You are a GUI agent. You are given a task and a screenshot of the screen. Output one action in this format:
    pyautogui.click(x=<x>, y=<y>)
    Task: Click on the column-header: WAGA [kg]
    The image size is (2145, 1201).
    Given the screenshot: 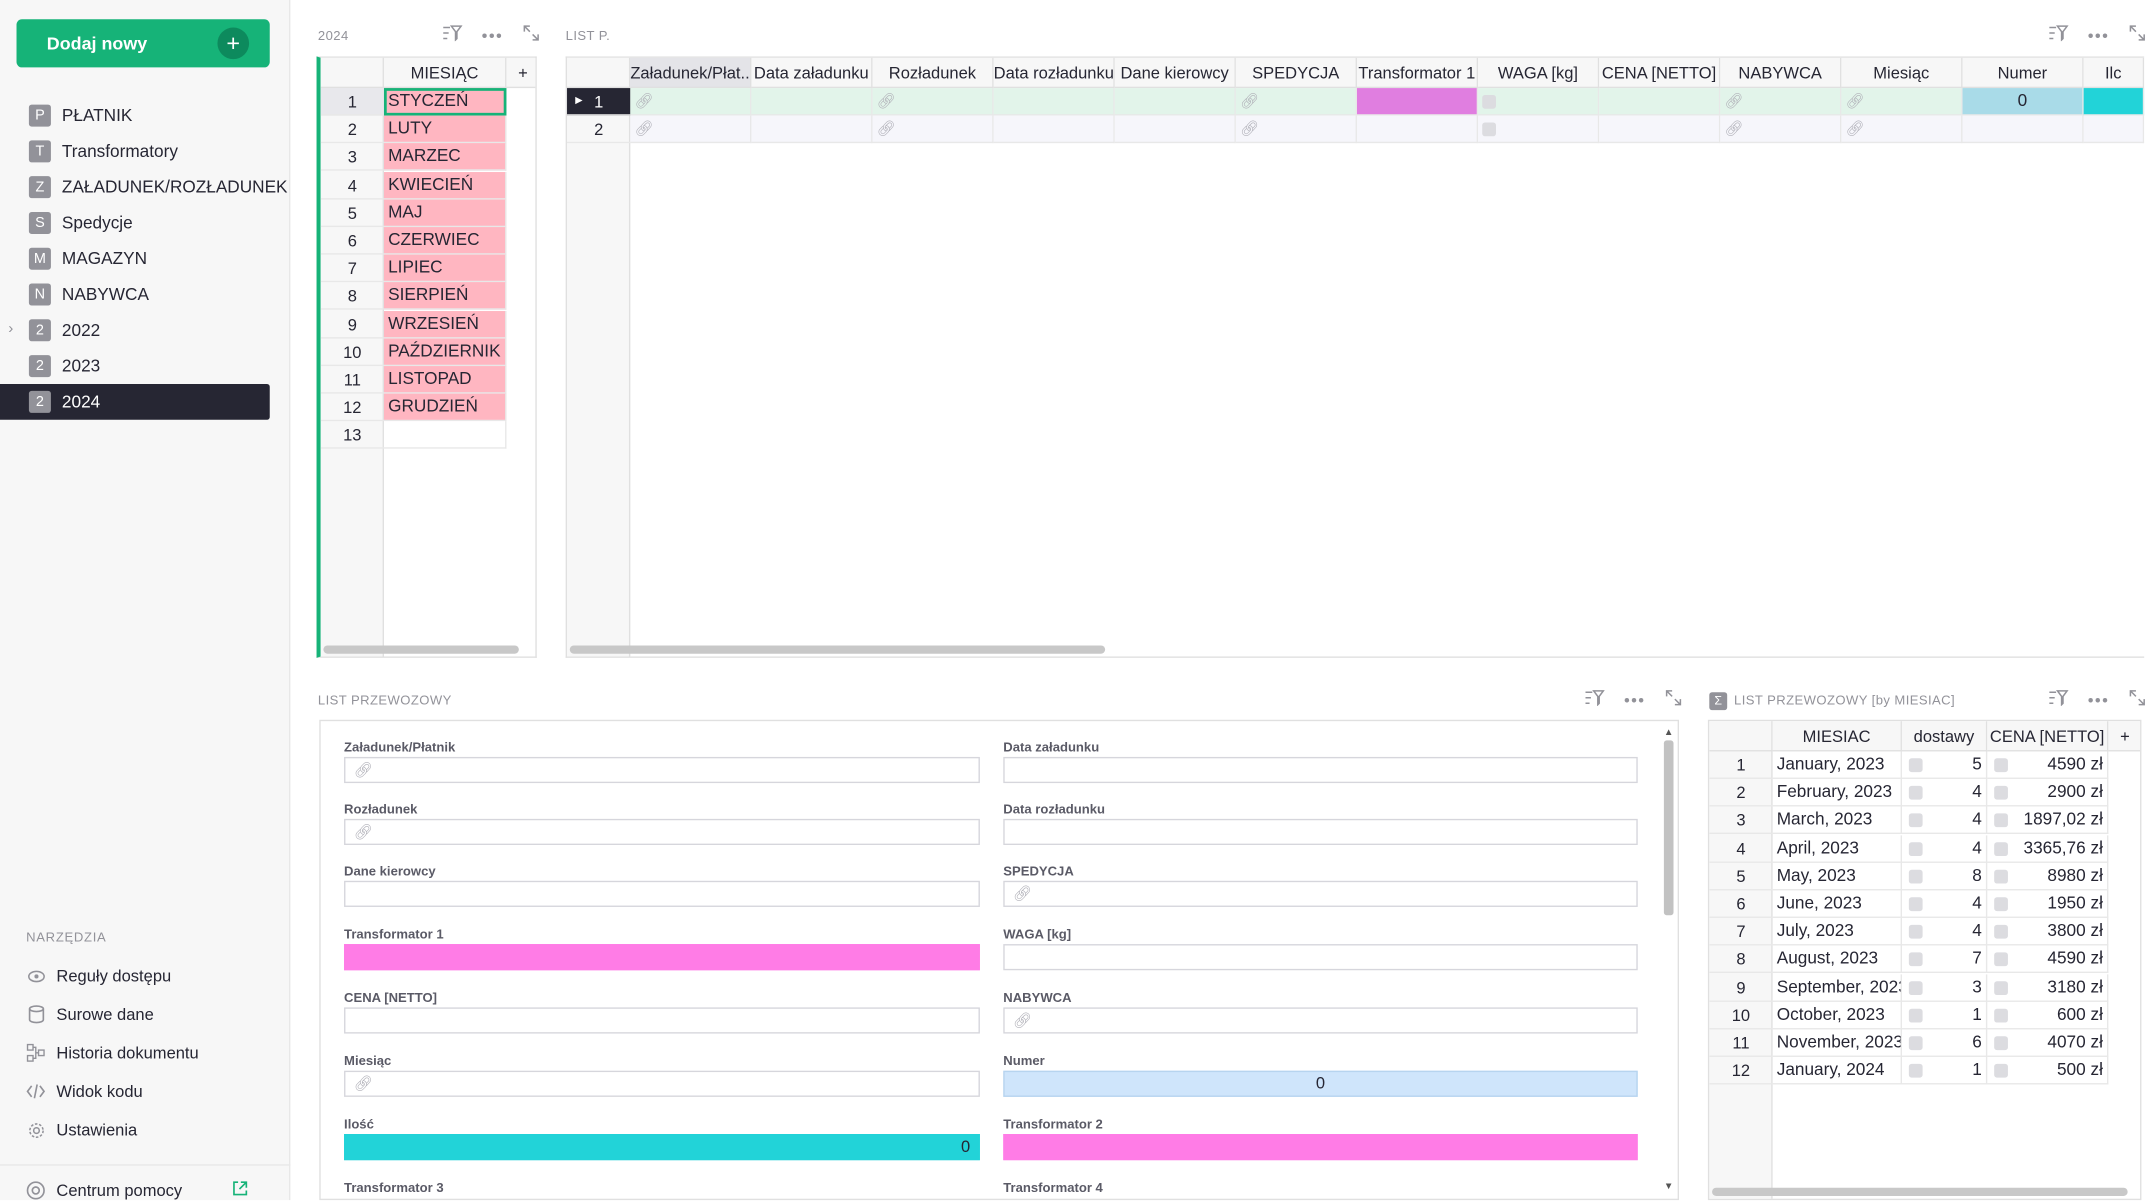 What is the action you would take?
    pyautogui.click(x=1539, y=73)
    